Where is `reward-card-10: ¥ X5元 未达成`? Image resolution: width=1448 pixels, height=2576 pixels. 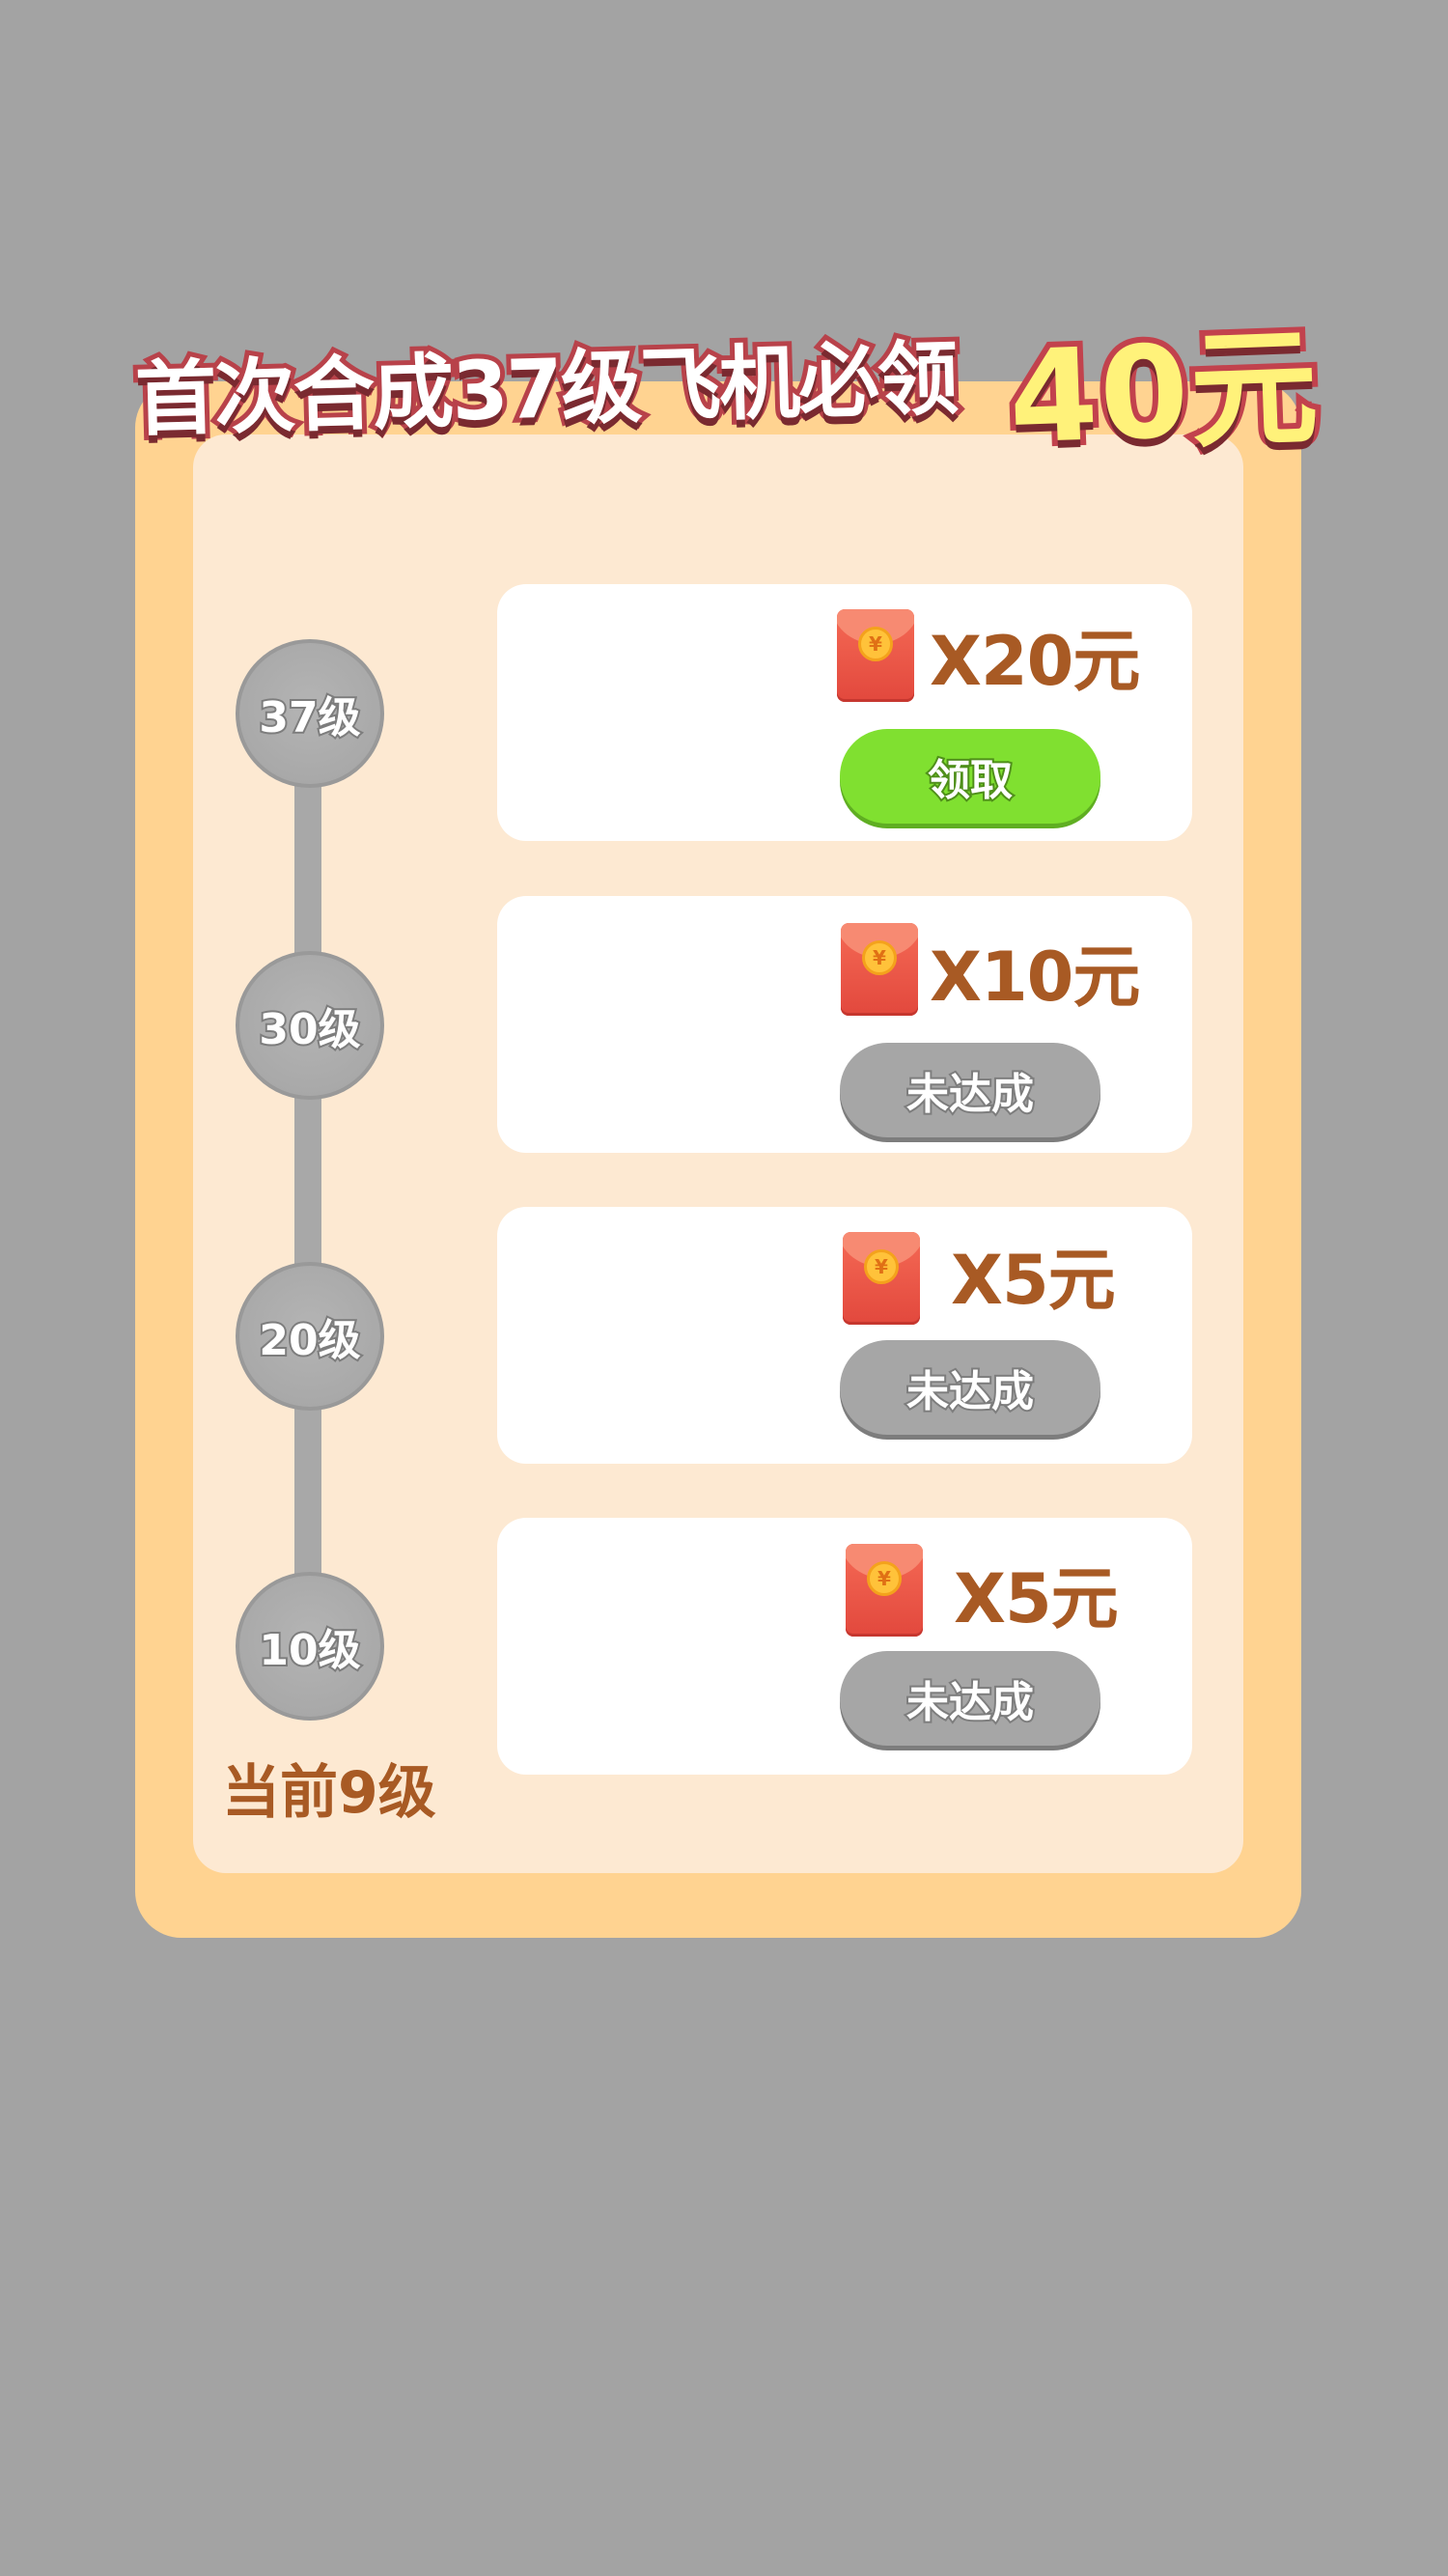 reward-card-10: ¥ X5元 未达成 is located at coordinates (845, 1647).